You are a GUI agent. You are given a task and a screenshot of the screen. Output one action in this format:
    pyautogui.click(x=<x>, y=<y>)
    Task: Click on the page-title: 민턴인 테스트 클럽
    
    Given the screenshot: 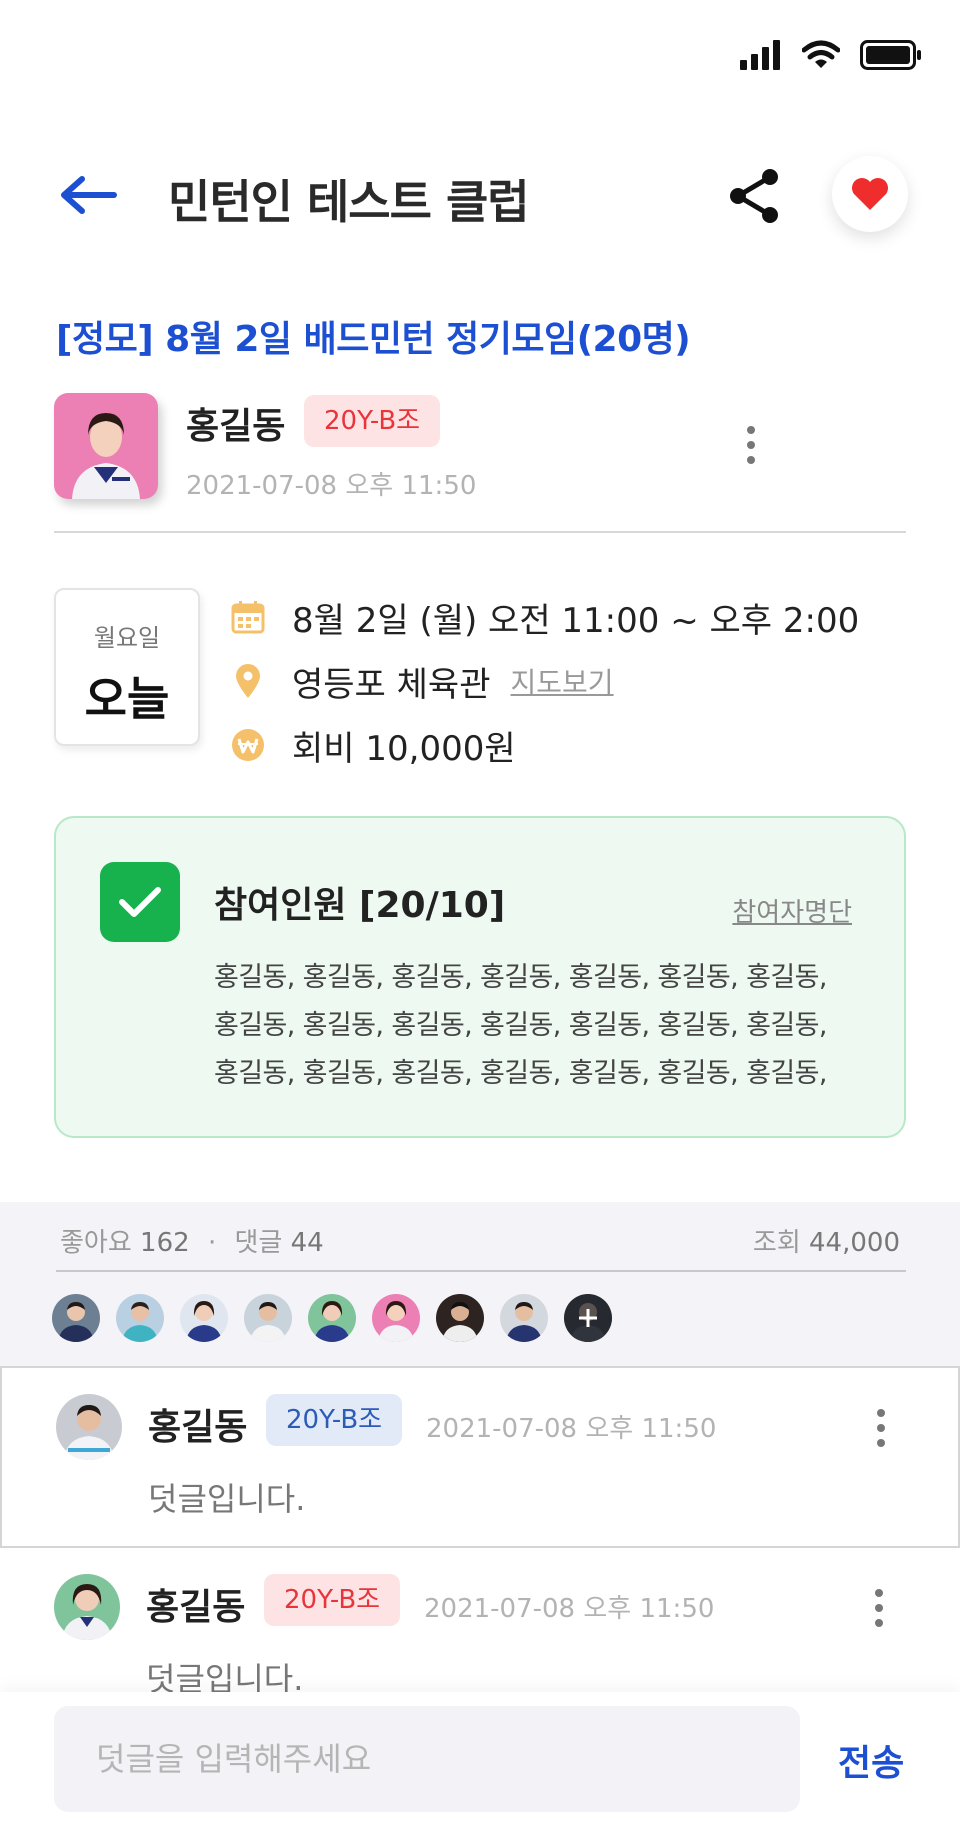 What is the action you would take?
    pyautogui.click(x=349, y=202)
    